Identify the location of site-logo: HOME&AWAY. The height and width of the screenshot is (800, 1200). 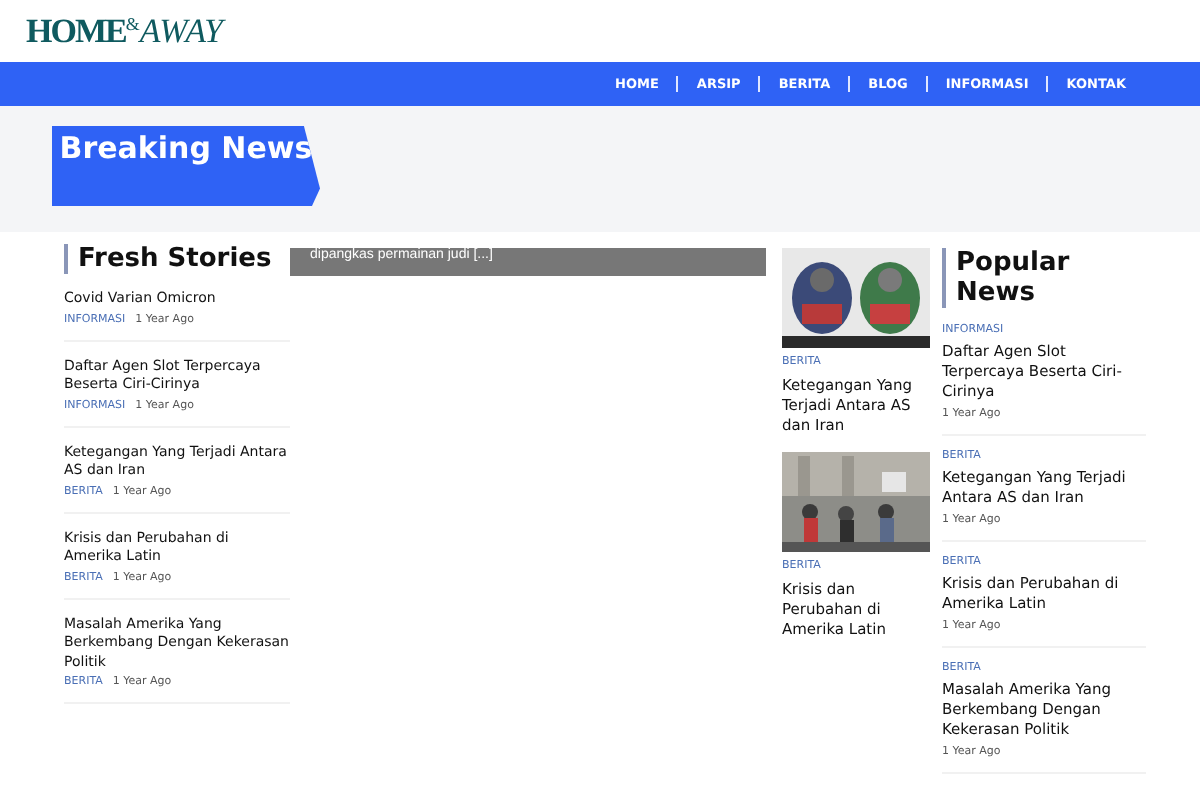
(124, 31).